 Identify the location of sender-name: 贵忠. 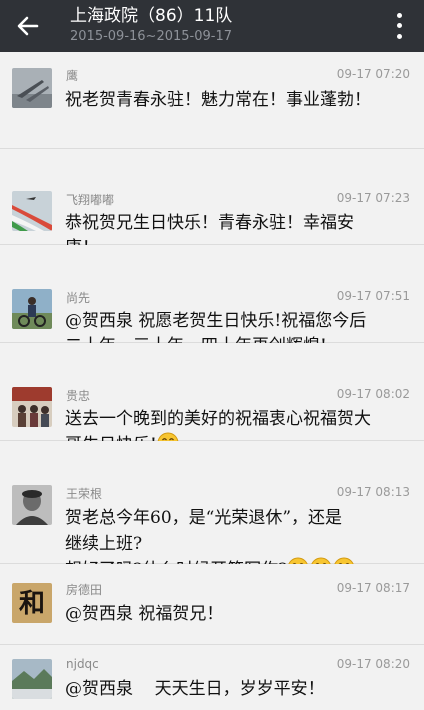
(78, 396).